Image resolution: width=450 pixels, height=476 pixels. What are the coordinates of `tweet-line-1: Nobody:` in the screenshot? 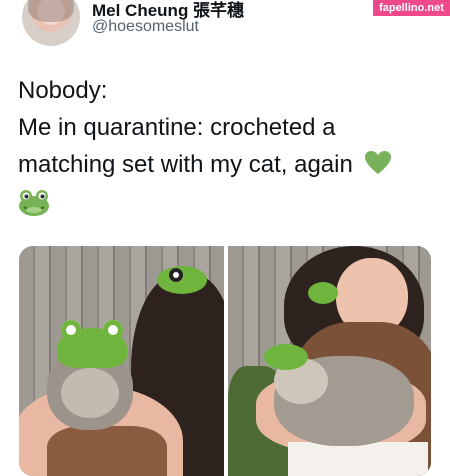 It's located at (63, 90).